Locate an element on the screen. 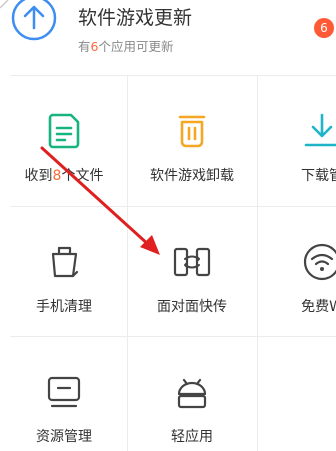  update-badge: 6 is located at coordinates (324, 28).